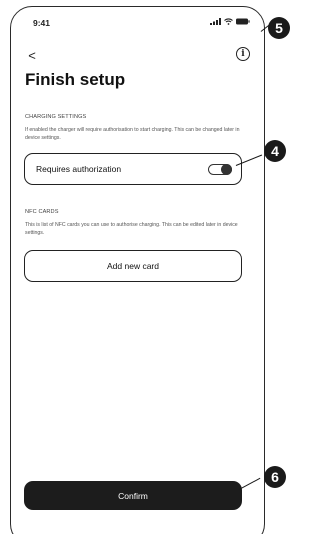 This screenshot has width=320, height=534. Describe the element at coordinates (220, 169) in the screenshot. I see `requires-authorization-toggle` at that location.